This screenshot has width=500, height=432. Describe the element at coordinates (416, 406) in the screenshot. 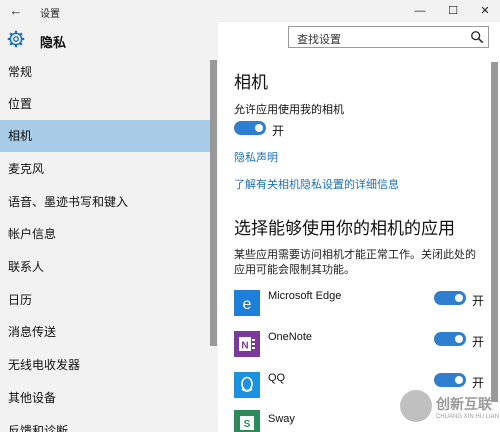

I see `watermark-circle-icon` at that location.